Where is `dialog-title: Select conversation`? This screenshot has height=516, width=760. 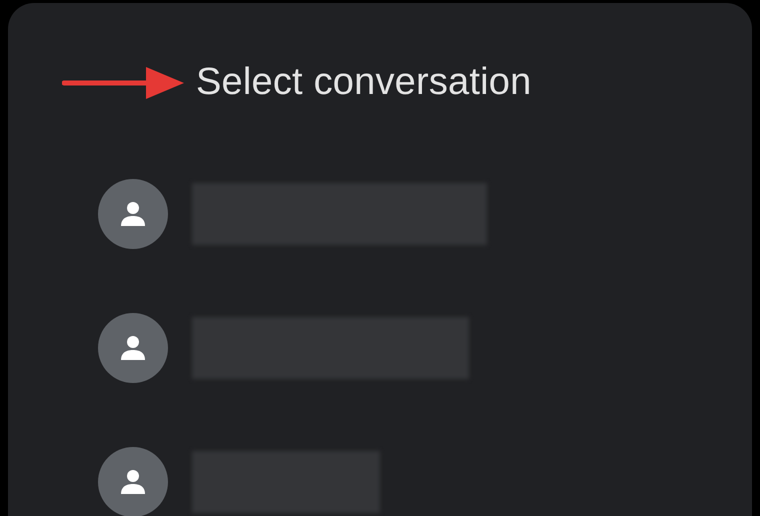
dialog-title: Select conversation is located at coordinates (364, 82).